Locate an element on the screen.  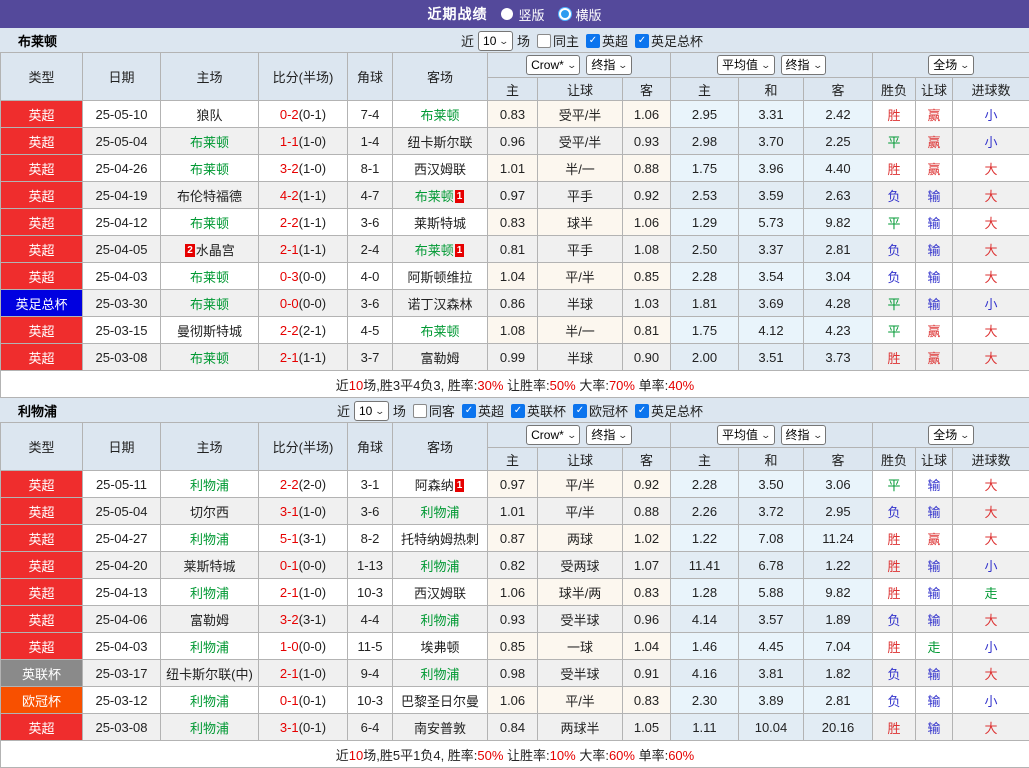
home-team: 曼彻斯特城 is located at coordinates (210, 330).